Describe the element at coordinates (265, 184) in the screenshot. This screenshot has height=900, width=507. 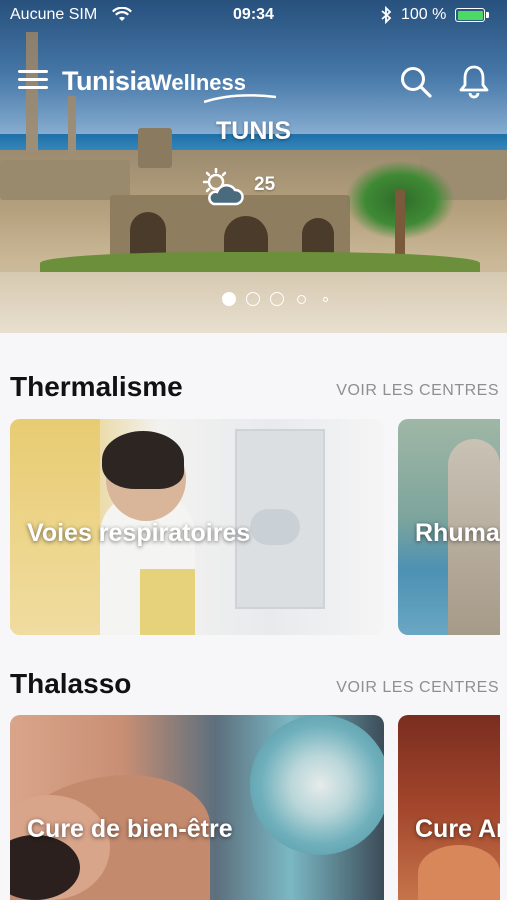
I see `temperature: 25` at that location.